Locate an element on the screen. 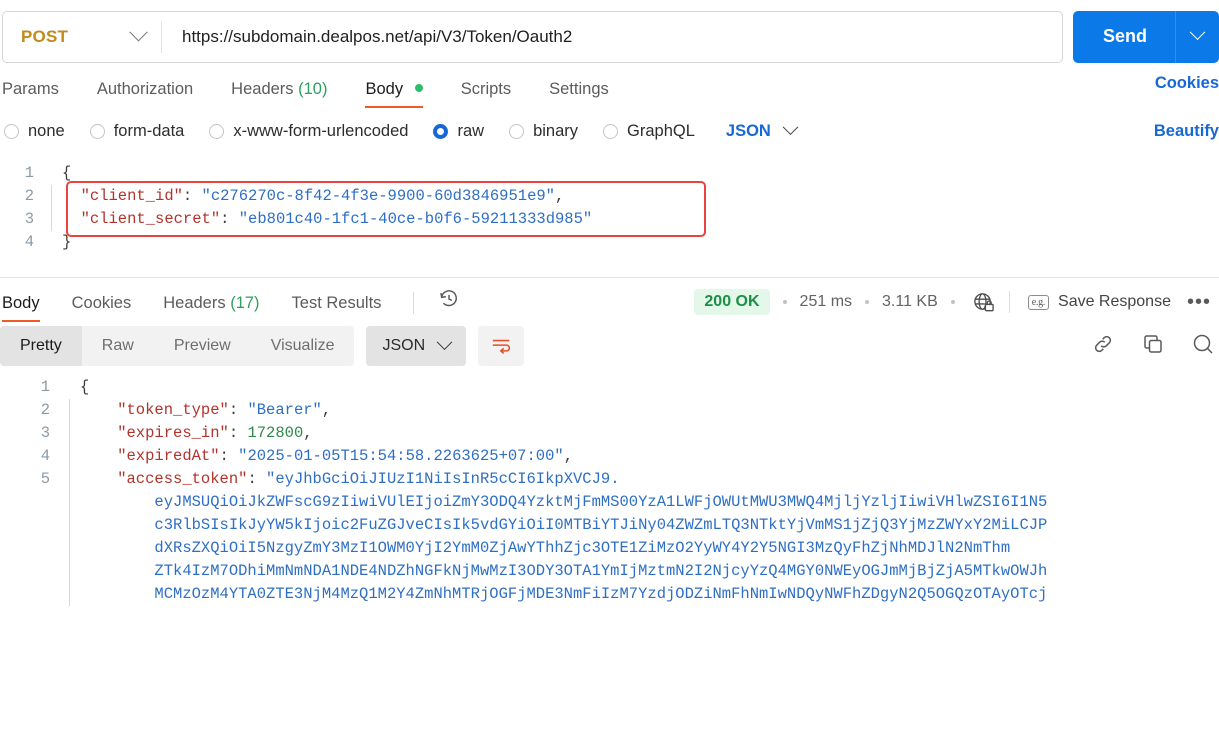 The height and width of the screenshot is (741, 1219). tab-label: Body is located at coordinates (384, 89).